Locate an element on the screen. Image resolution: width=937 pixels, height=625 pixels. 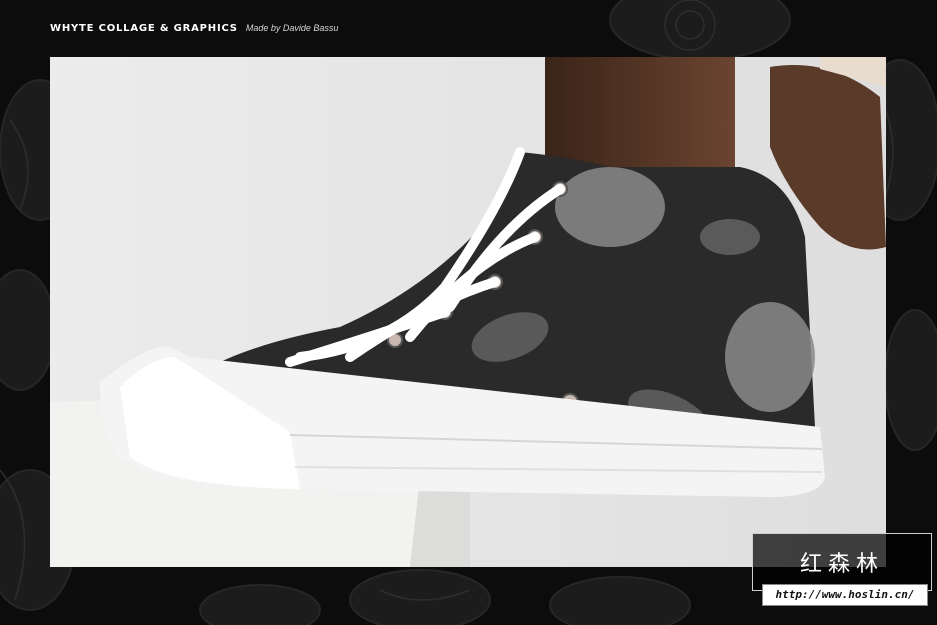
watermark-chinese-text: 红森林 is located at coordinates (841, 564).